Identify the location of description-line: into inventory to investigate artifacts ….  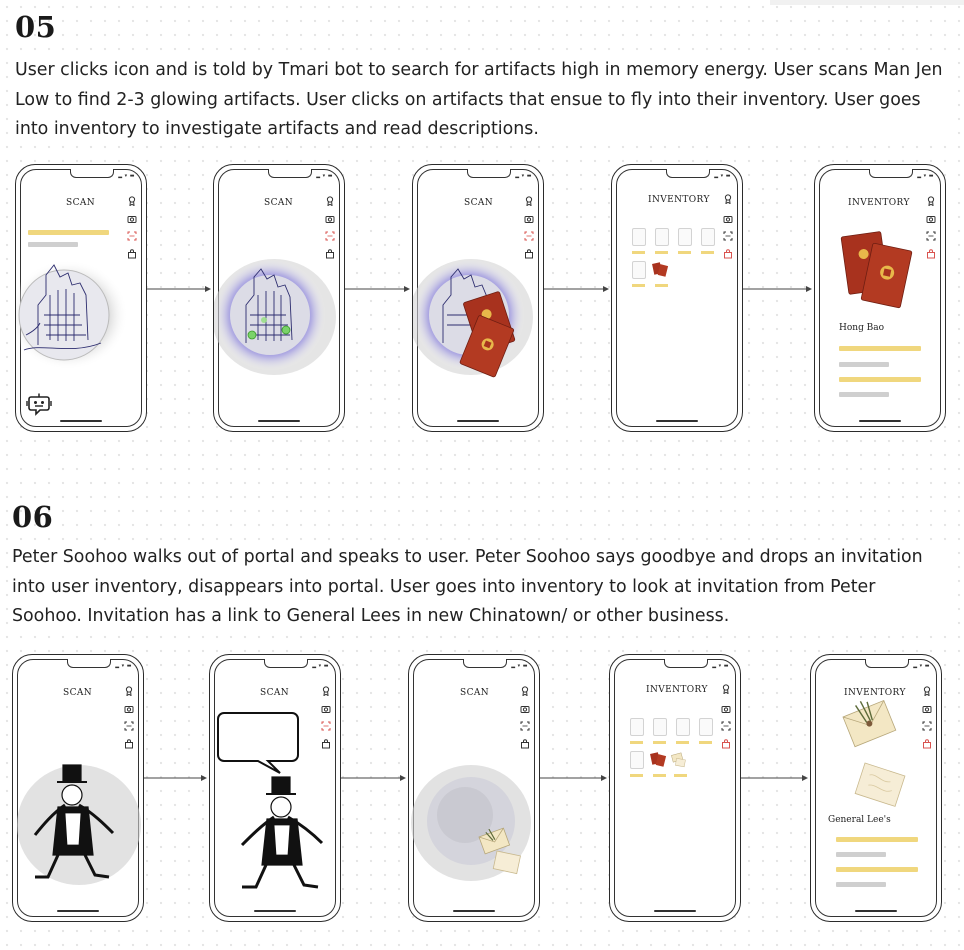
(277, 129).